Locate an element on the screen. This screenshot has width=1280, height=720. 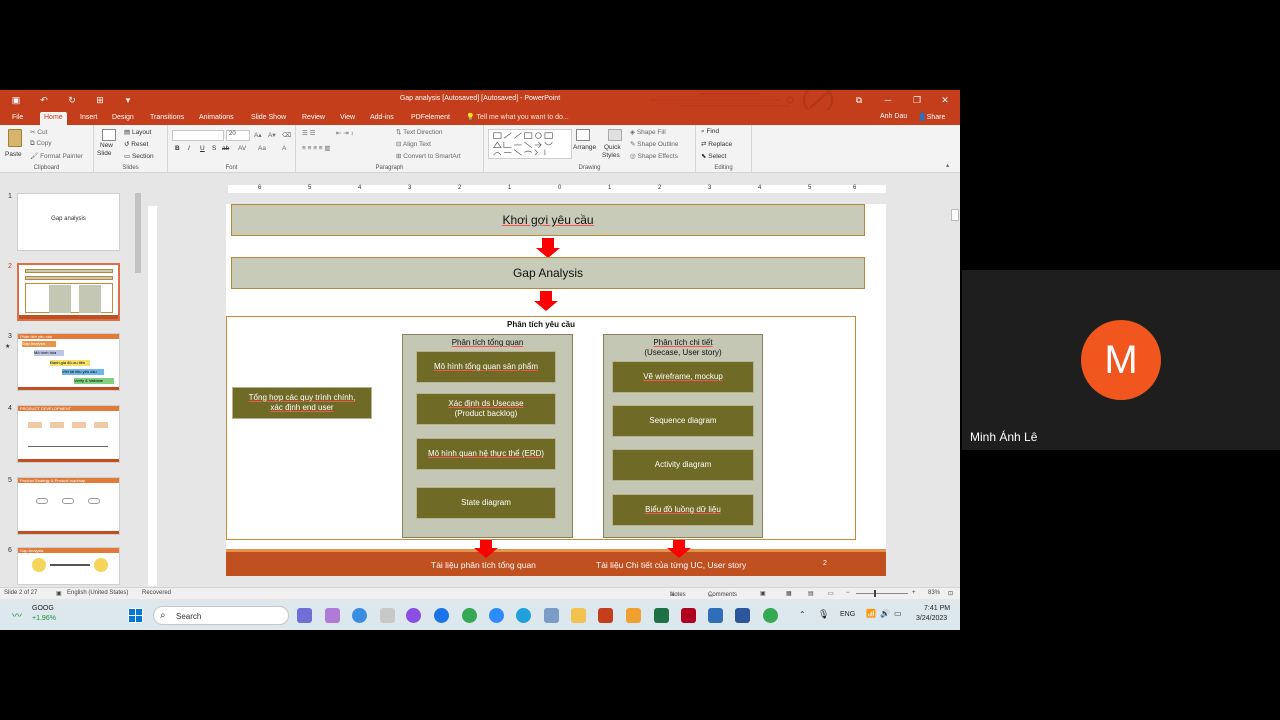
calculator-icon is located at coordinates (551, 615).